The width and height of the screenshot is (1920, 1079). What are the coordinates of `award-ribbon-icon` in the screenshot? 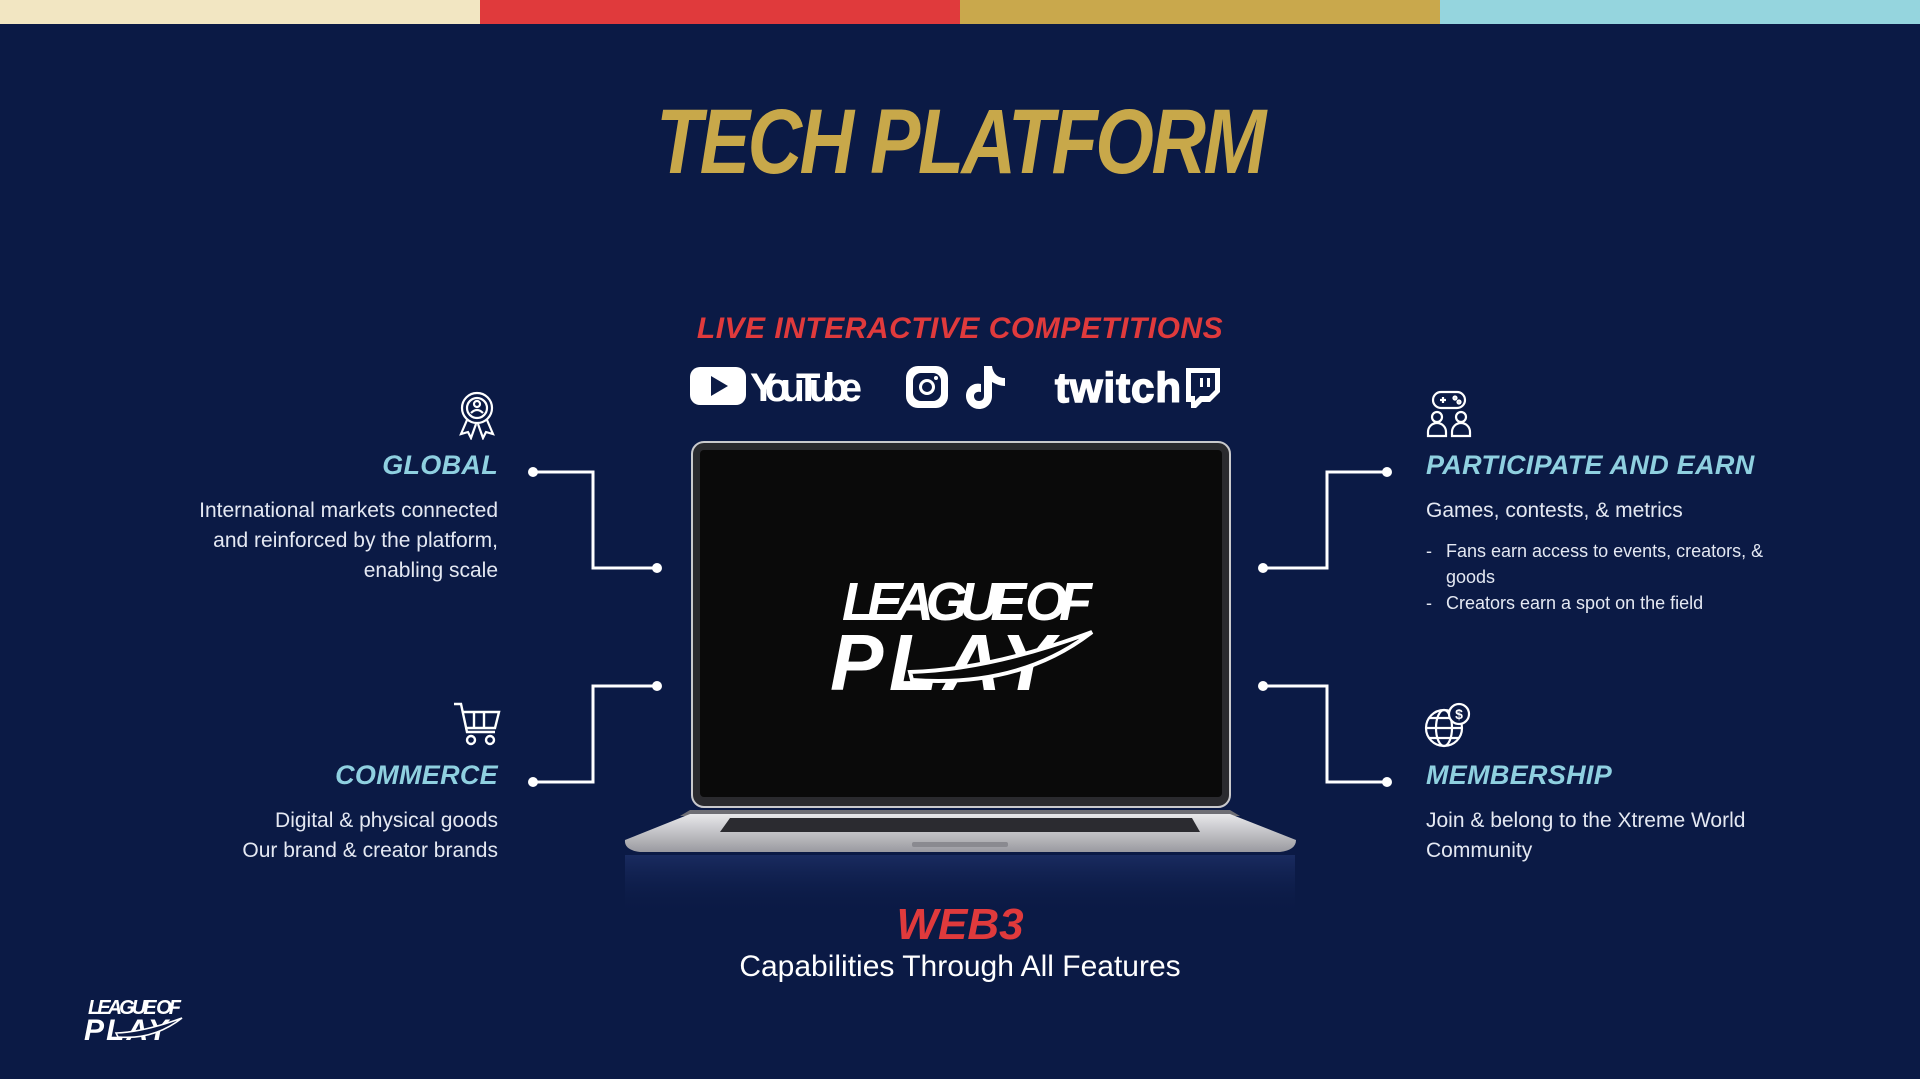 It's located at (477, 415).